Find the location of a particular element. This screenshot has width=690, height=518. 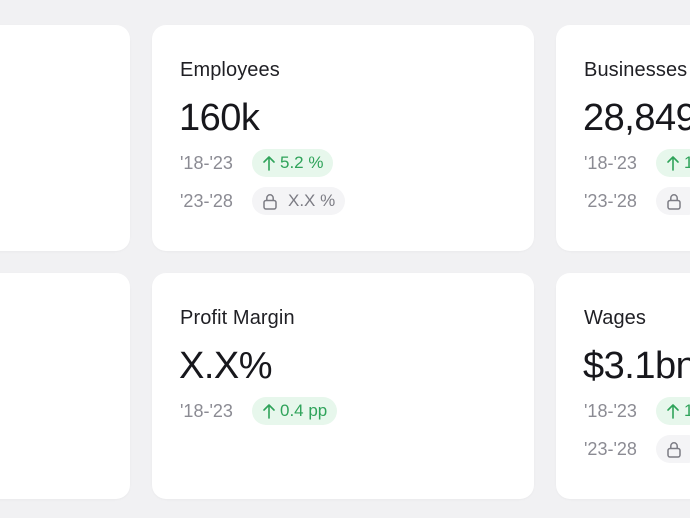

wages-change-row-historic: '18-'23 1 is located at coordinates (637, 411).